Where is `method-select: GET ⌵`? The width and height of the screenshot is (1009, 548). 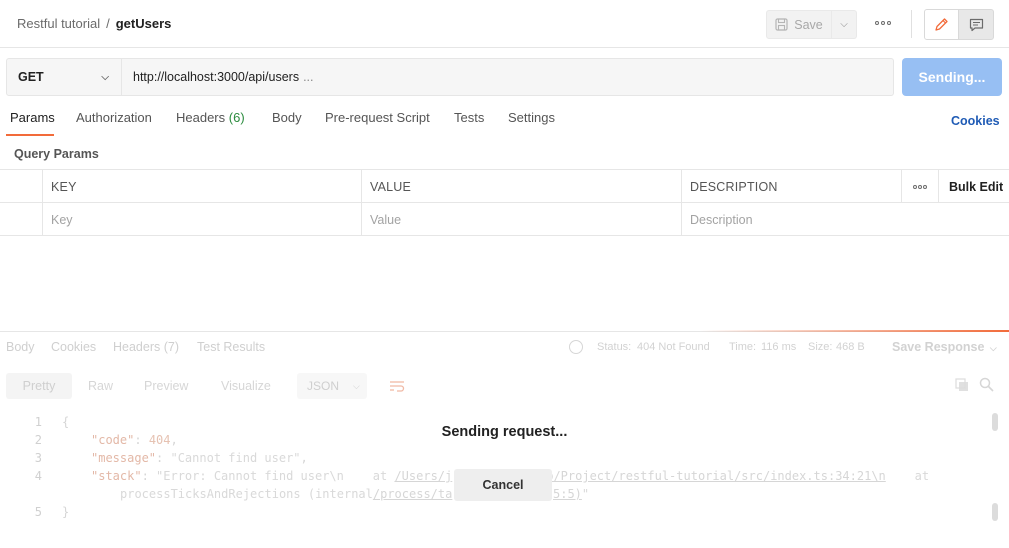
method-select: GET ⌵ is located at coordinates (64, 77).